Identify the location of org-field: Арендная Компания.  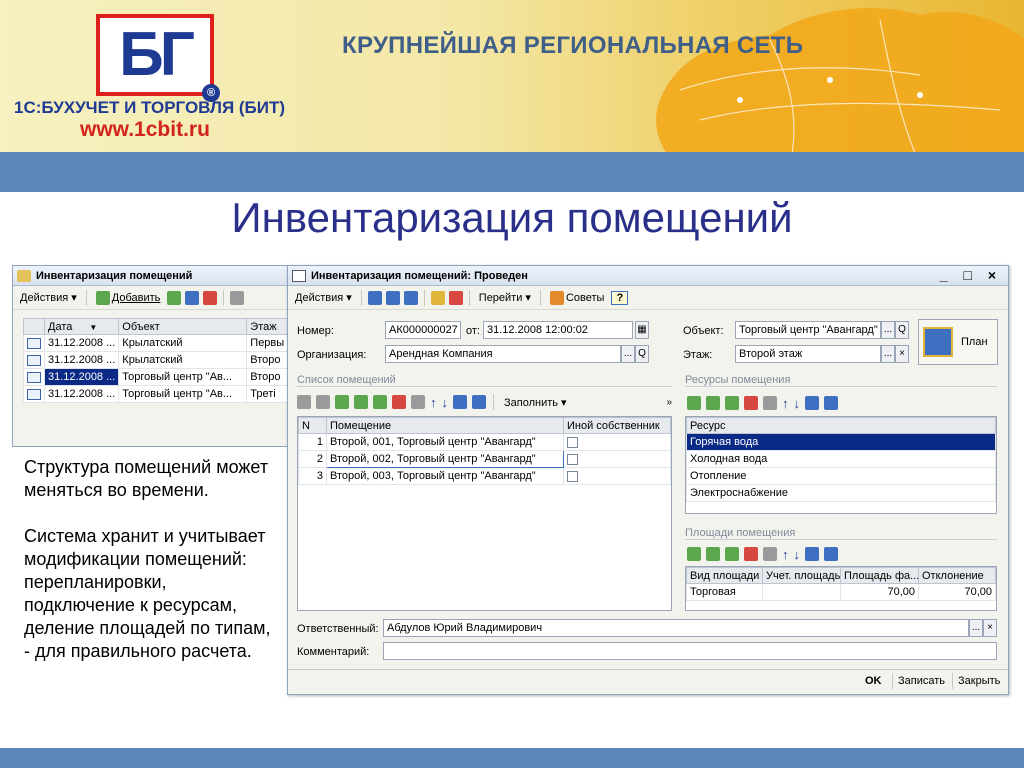
(503, 354).